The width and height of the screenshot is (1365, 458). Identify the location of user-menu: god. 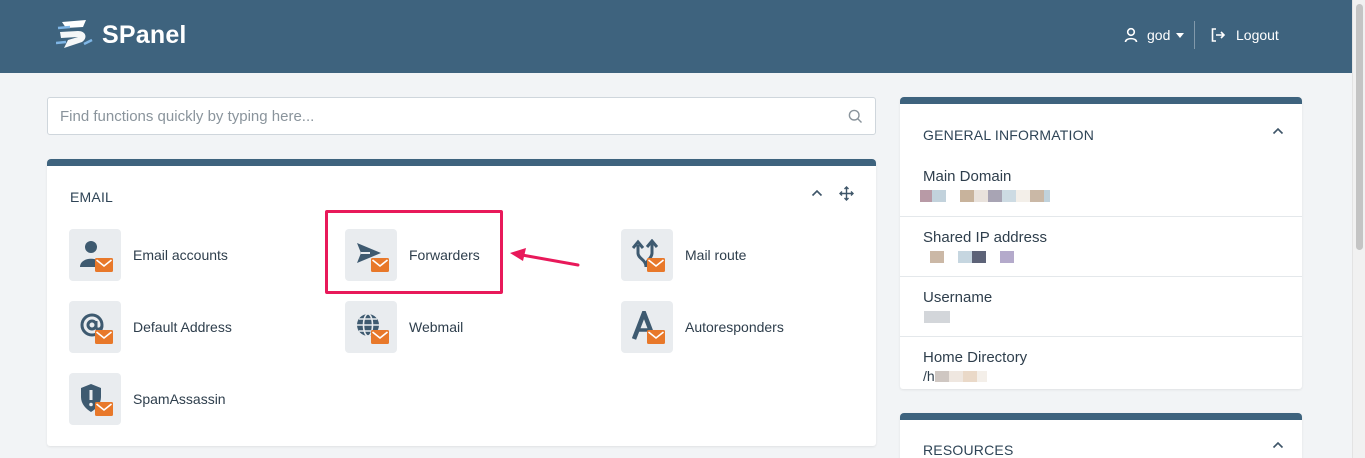
(1154, 35).